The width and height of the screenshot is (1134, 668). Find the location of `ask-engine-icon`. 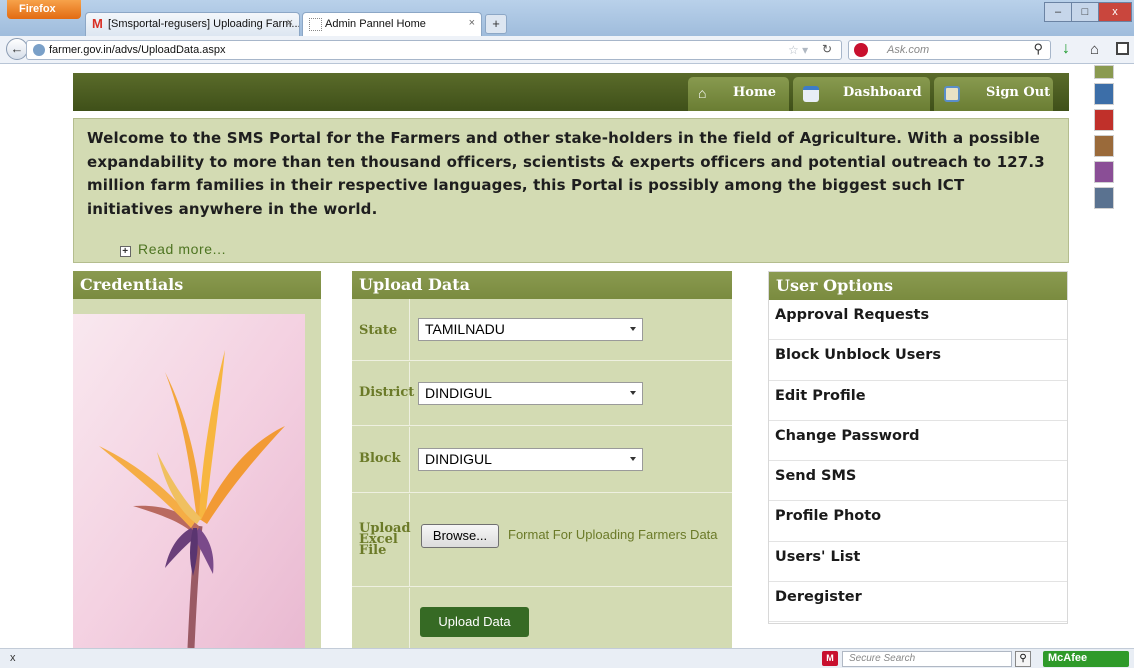

ask-engine-icon is located at coordinates (861, 50).